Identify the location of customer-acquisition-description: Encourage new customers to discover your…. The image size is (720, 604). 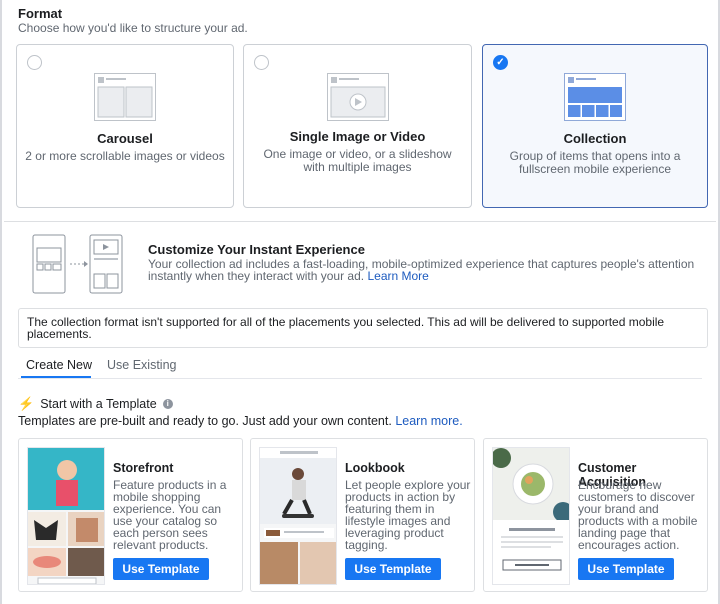
(638, 515).